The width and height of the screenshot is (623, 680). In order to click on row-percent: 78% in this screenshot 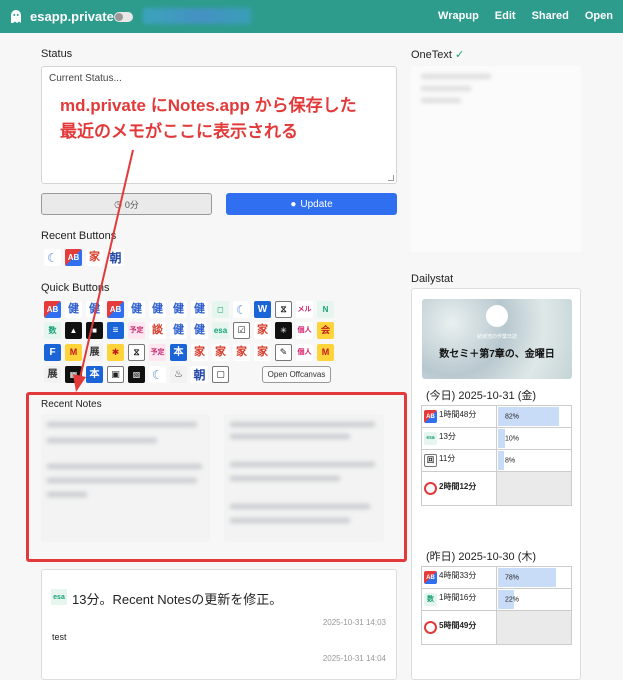, I will do `click(512, 577)`.